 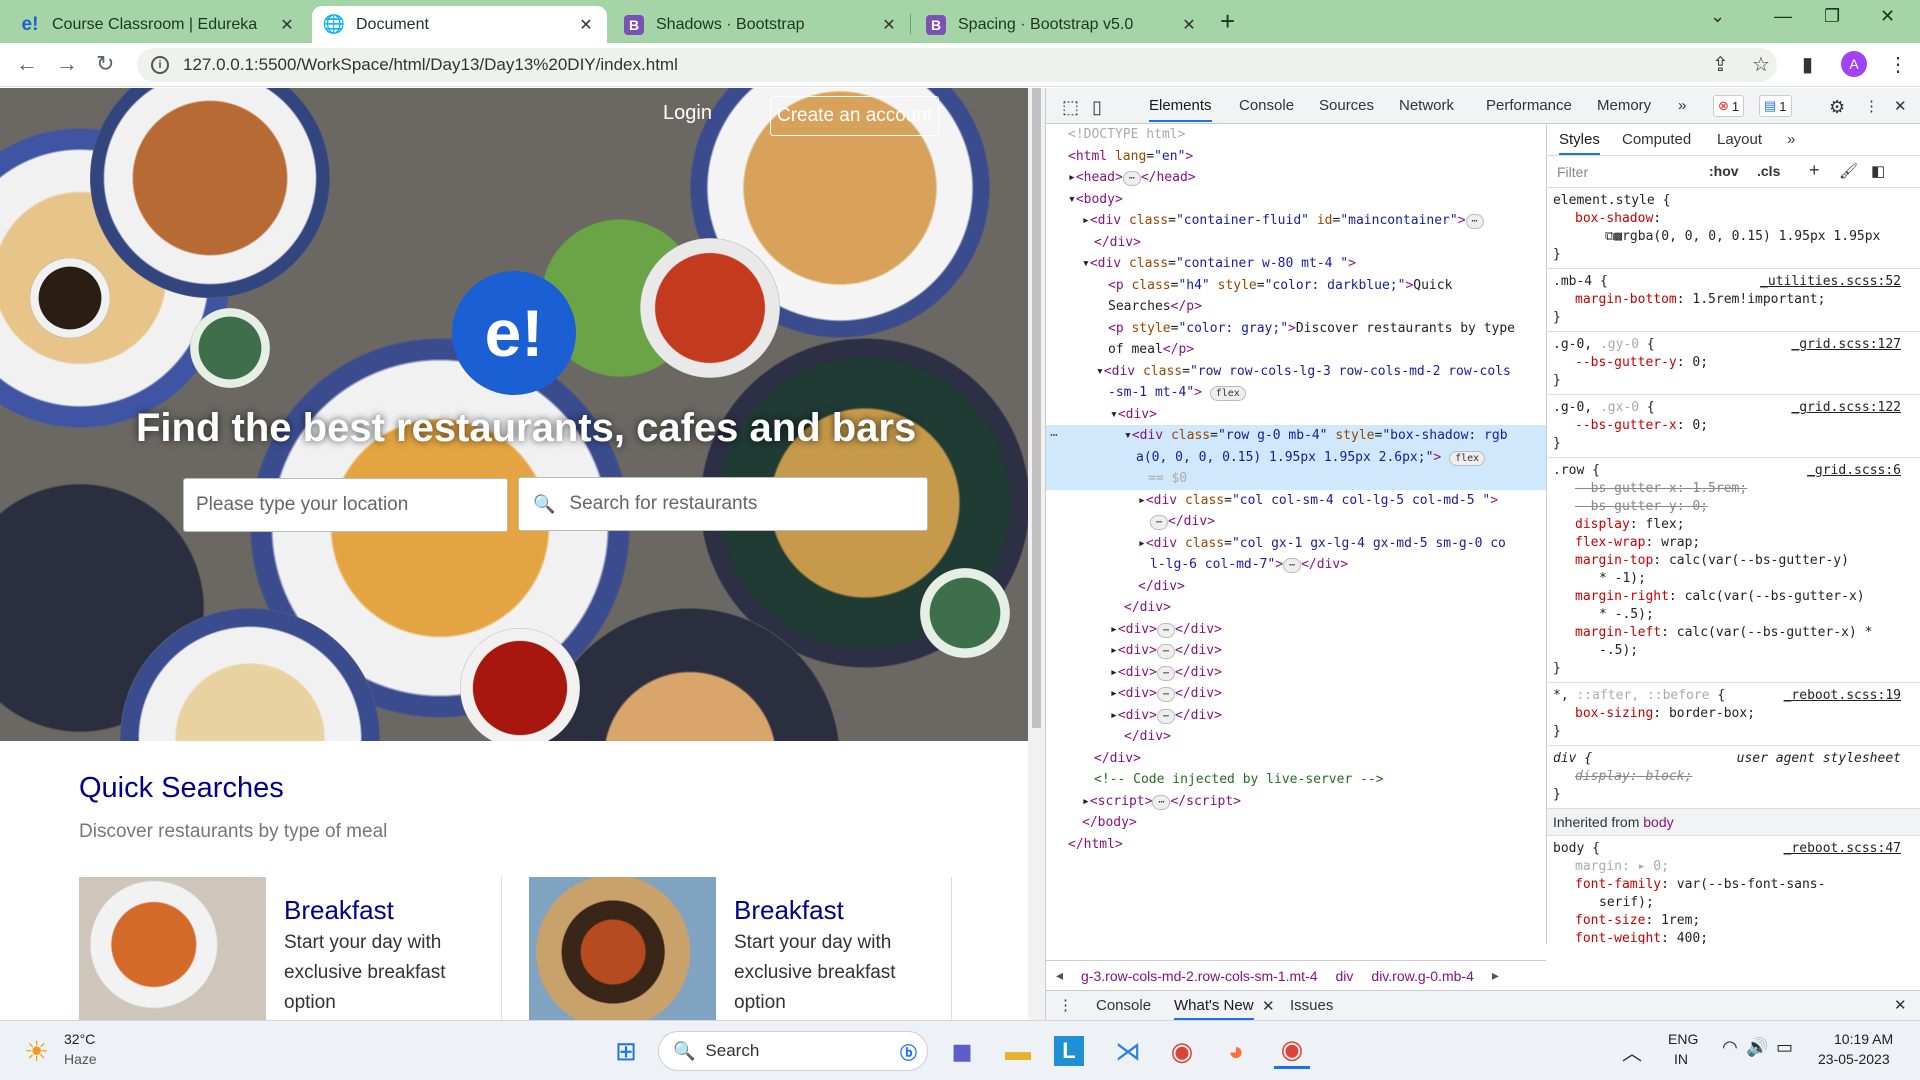 What do you see at coordinates (789, 910) in the screenshot?
I see `card-title: Breakfast` at bounding box center [789, 910].